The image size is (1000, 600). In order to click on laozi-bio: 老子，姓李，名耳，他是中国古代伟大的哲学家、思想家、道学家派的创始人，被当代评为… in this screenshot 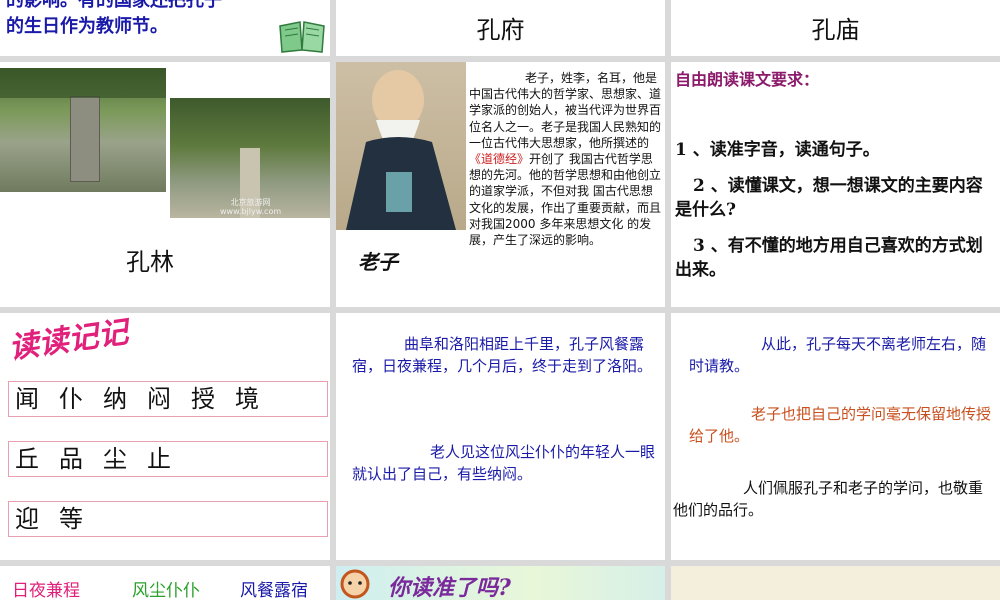, I will do `click(566, 159)`.